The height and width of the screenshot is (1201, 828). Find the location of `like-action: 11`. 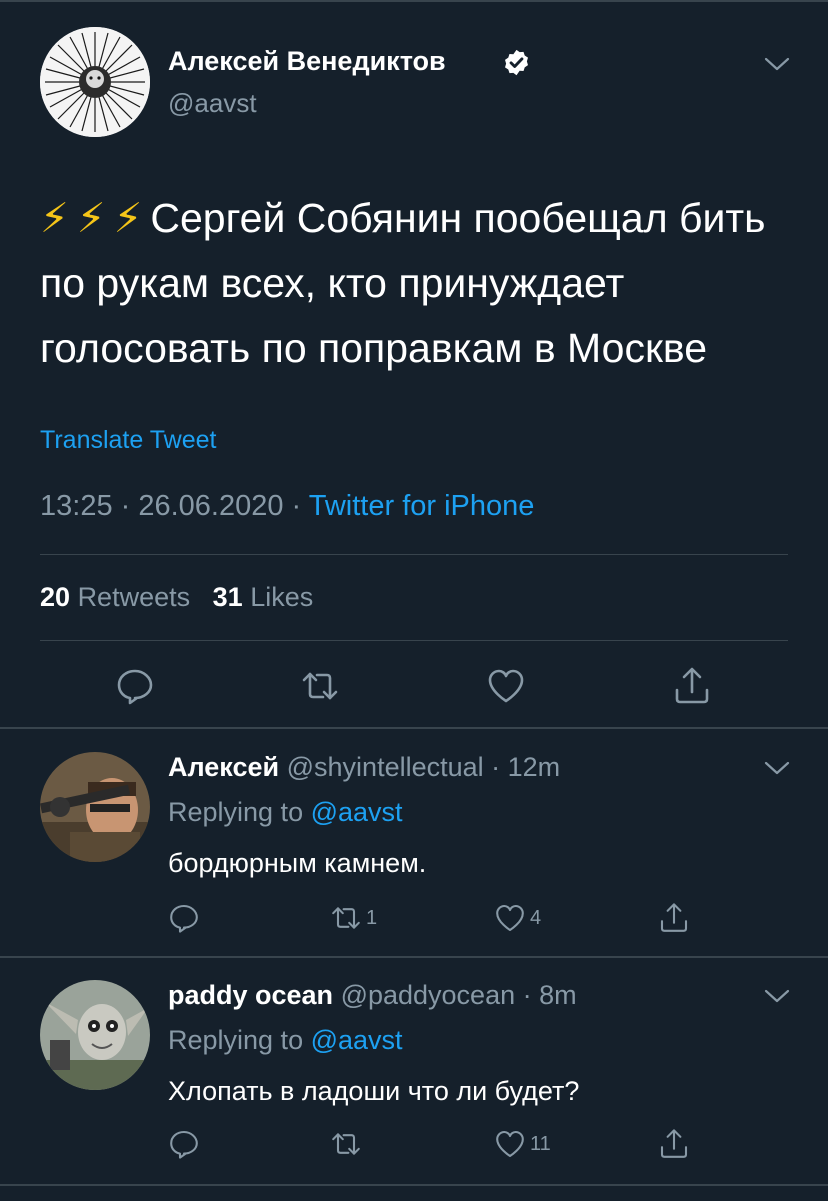

like-action: 11 is located at coordinates (522, 1144).